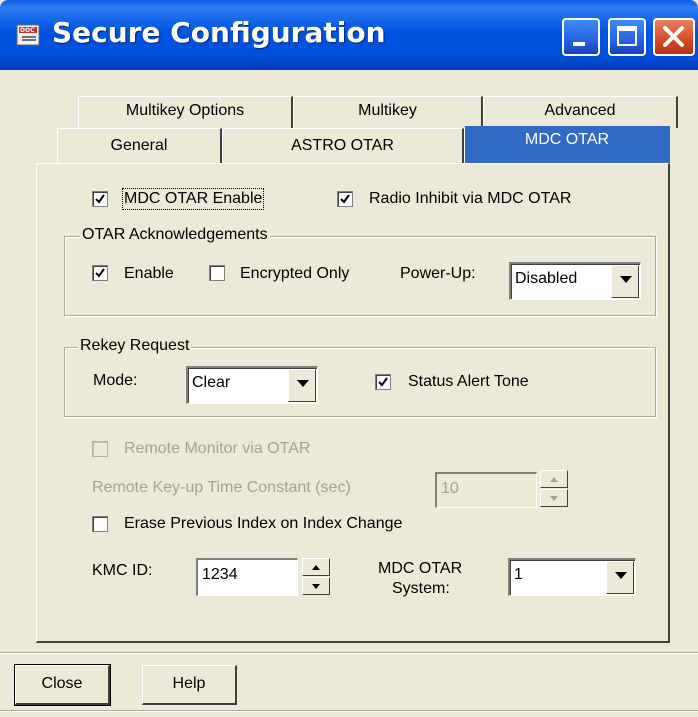 The height and width of the screenshot is (717, 698). I want to click on tab-advanced: Advanced, so click(580, 112).